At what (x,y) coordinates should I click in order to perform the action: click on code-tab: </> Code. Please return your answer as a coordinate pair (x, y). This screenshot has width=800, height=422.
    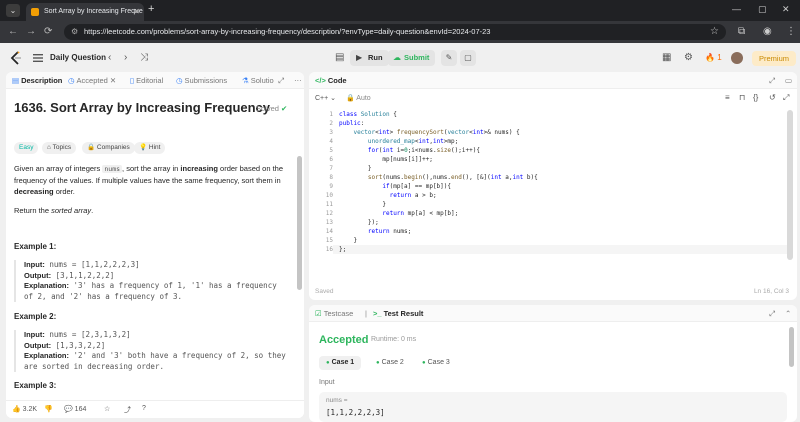
    Looking at the image, I should click on (331, 80).